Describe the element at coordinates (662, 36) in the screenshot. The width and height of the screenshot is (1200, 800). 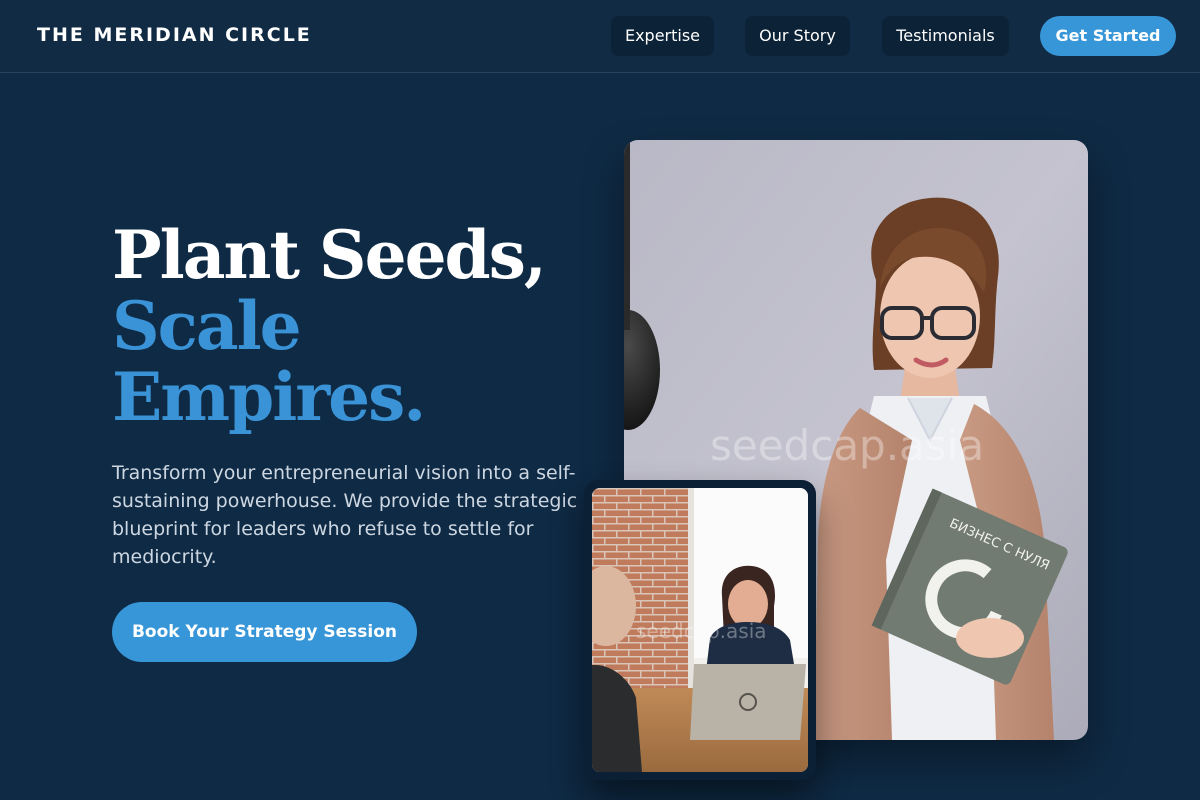
I see `nav-expertise-button: Expertise` at that location.